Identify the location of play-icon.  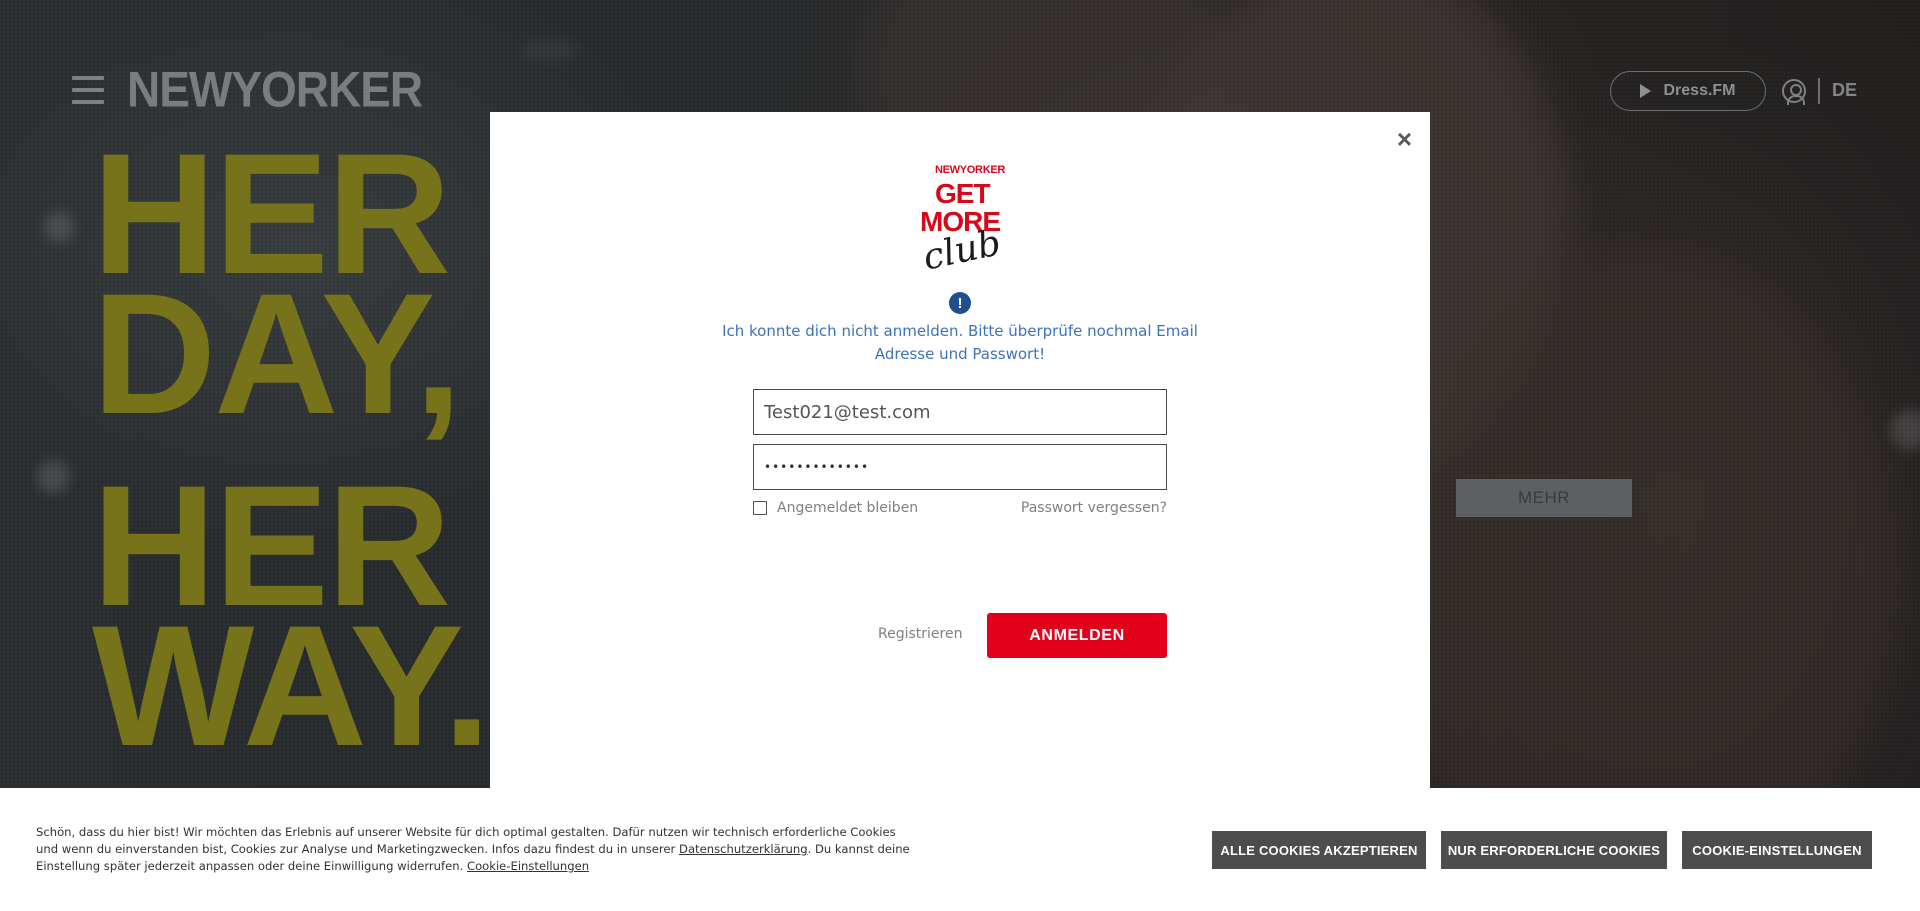
(1646, 91).